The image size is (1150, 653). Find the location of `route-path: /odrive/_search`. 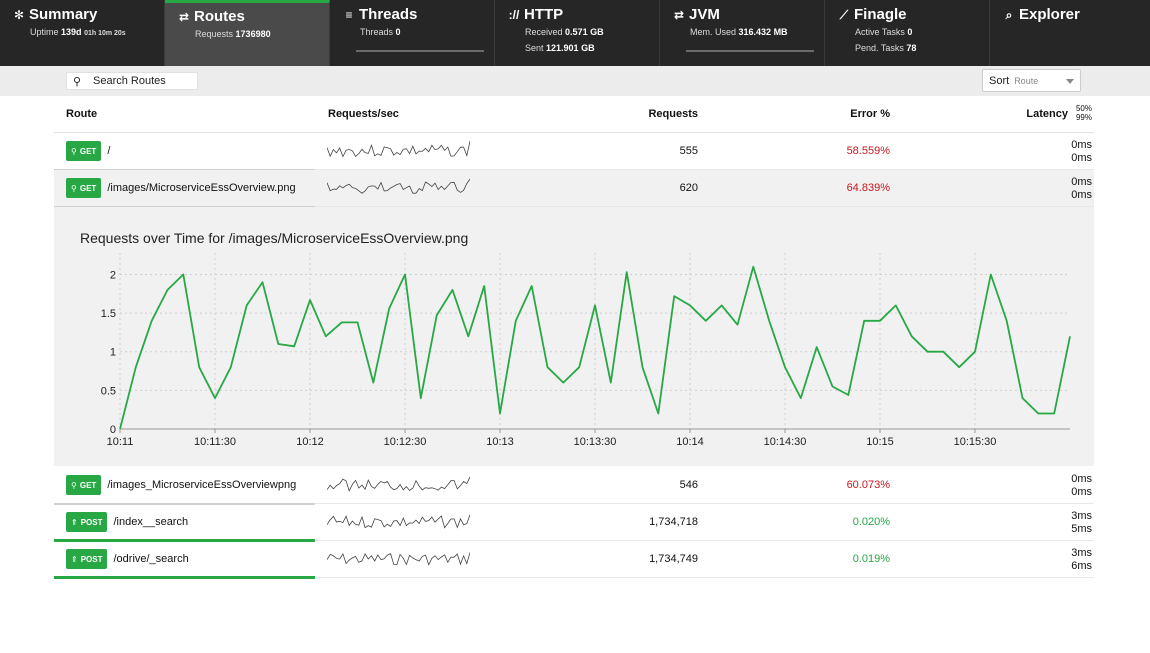

route-path: /odrive/_search is located at coordinates (150, 559).